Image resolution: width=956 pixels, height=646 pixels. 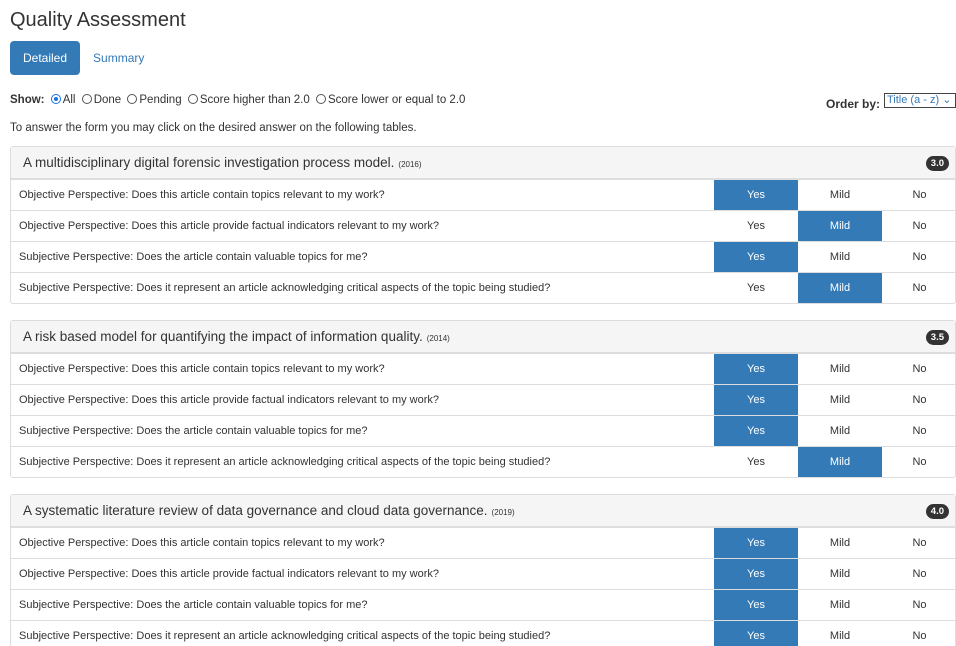 I want to click on radio-done, so click(x=86, y=99).